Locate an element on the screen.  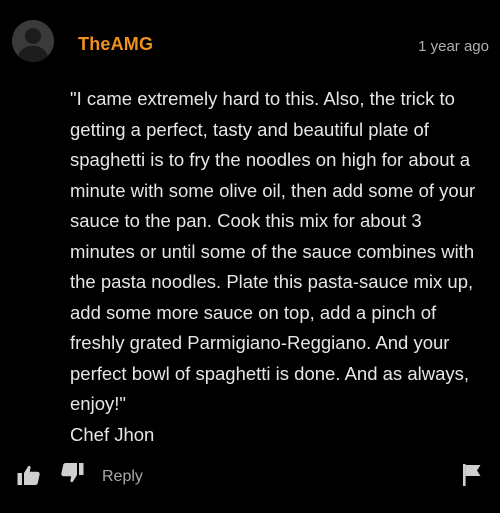
avatar is located at coordinates (33, 41).